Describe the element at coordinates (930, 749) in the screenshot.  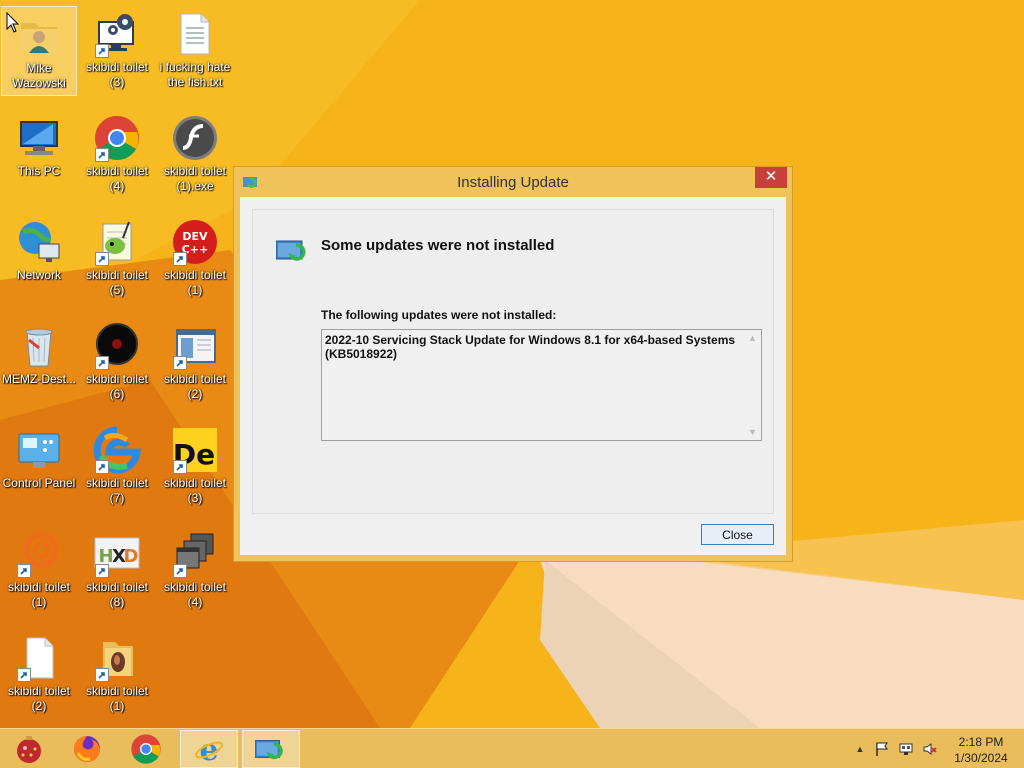
I see `volume-muted-icon` at that location.